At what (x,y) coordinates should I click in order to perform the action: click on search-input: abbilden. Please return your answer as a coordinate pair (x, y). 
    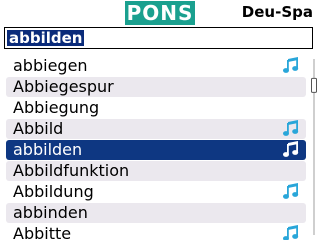
    Looking at the image, I should click on (158, 38).